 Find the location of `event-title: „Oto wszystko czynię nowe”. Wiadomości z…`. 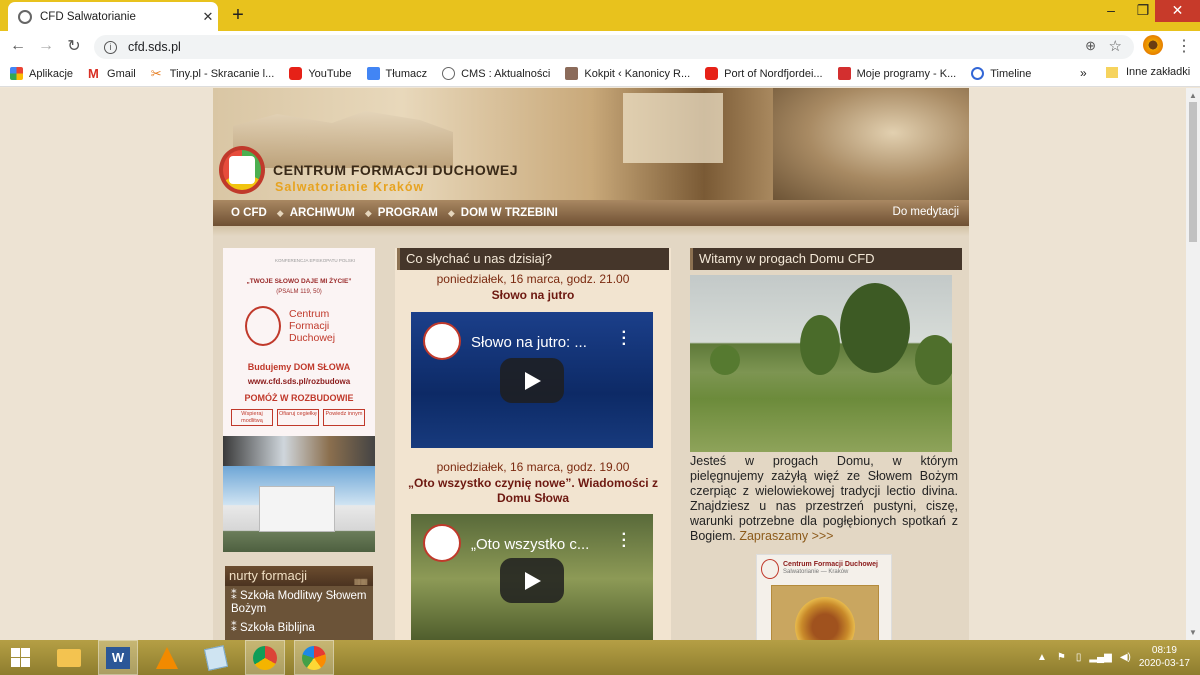

event-title: „Oto wszystko czynię nowe”. Wiadomości z… is located at coordinates (533, 491).